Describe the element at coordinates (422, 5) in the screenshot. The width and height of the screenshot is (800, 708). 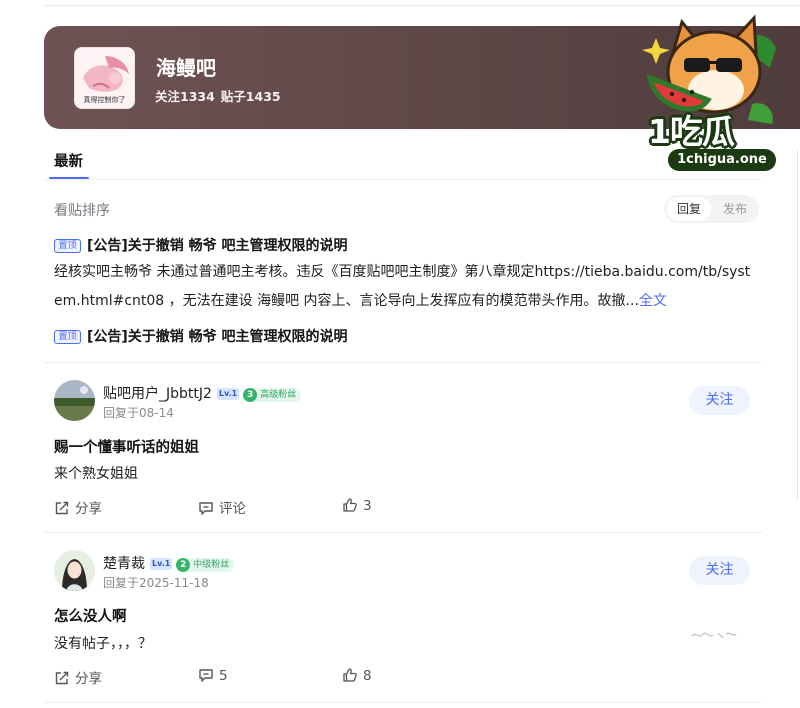
I see `top-divider` at that location.